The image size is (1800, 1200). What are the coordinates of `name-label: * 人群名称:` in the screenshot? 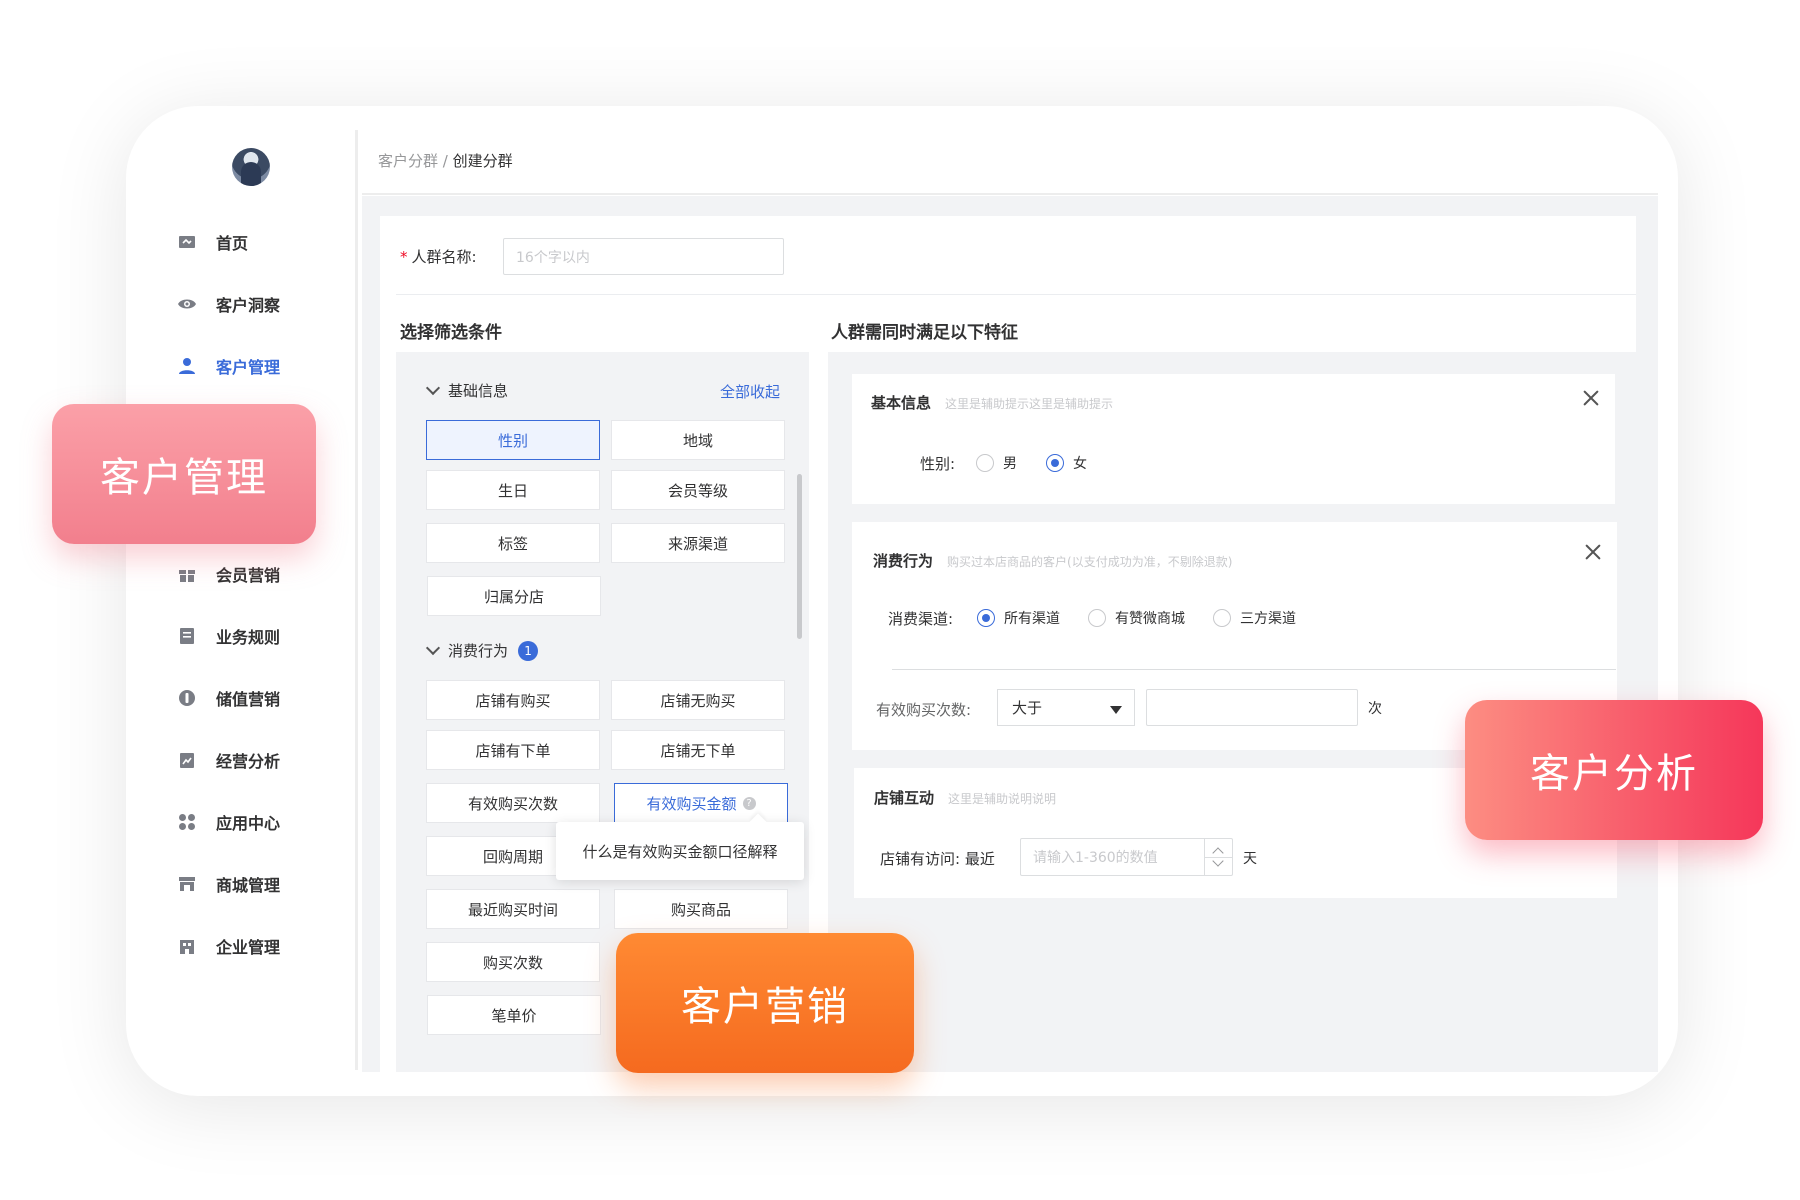 It's located at (438, 257).